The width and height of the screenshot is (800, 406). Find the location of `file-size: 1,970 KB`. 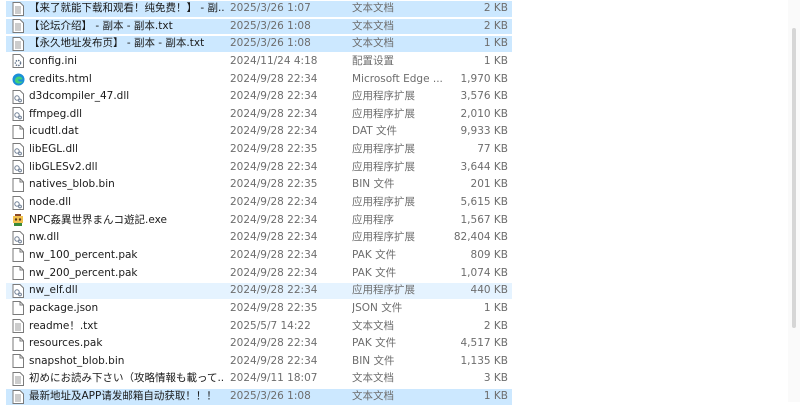

file-size: 1,970 KB is located at coordinates (484, 78).